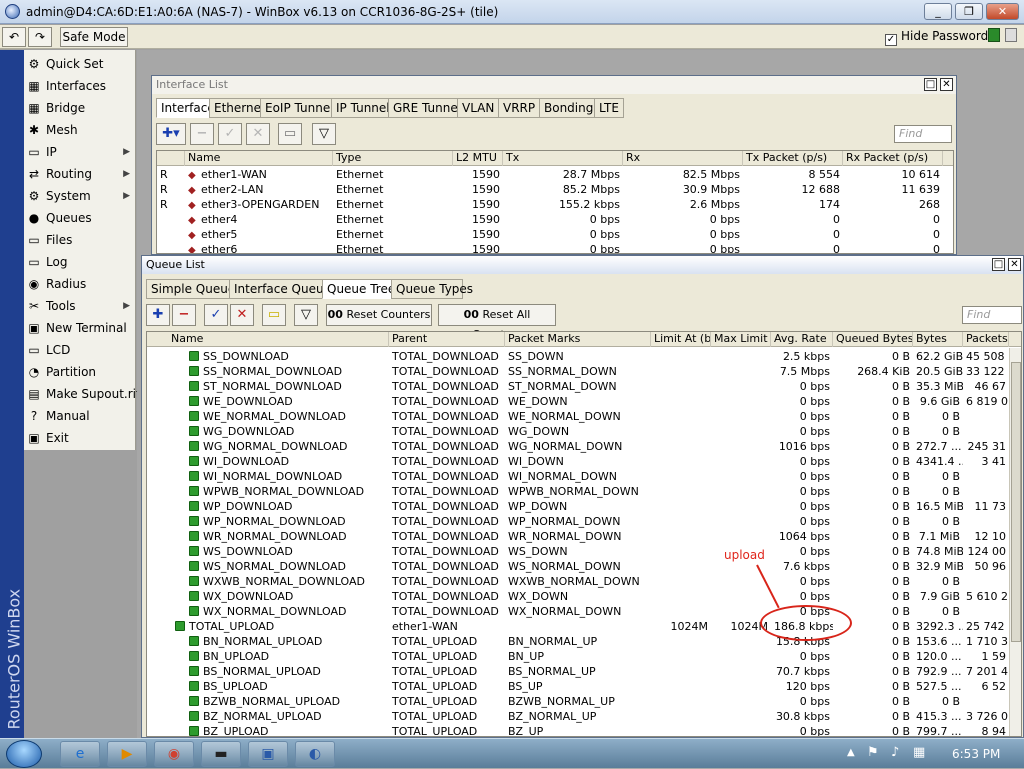 The width and height of the screenshot is (1024, 769). I want to click on minimize-button: _, so click(938, 11).